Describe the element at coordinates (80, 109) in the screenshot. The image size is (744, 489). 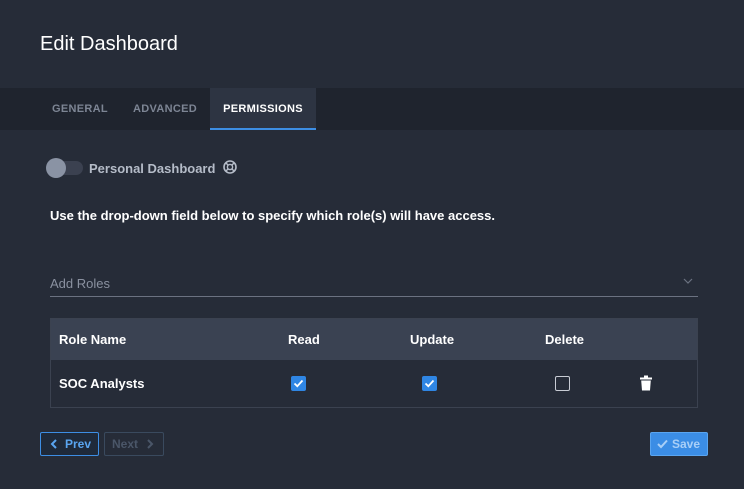
I see `tab-general: GENERAL` at that location.